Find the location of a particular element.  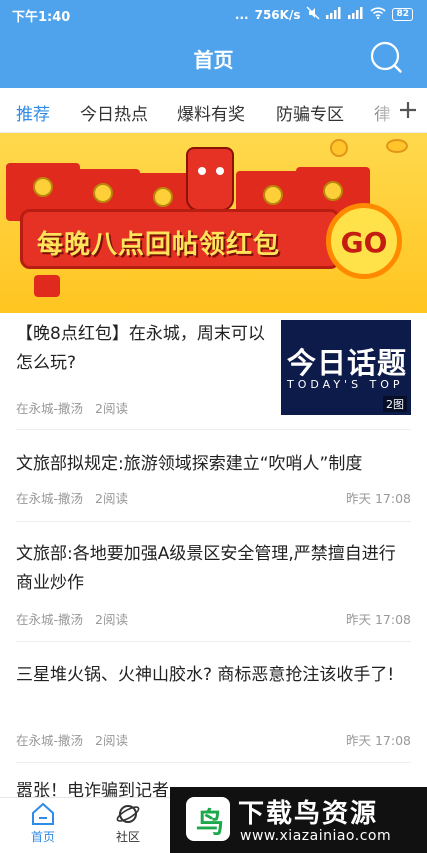

app-header: 首页 is located at coordinates (213, 58).